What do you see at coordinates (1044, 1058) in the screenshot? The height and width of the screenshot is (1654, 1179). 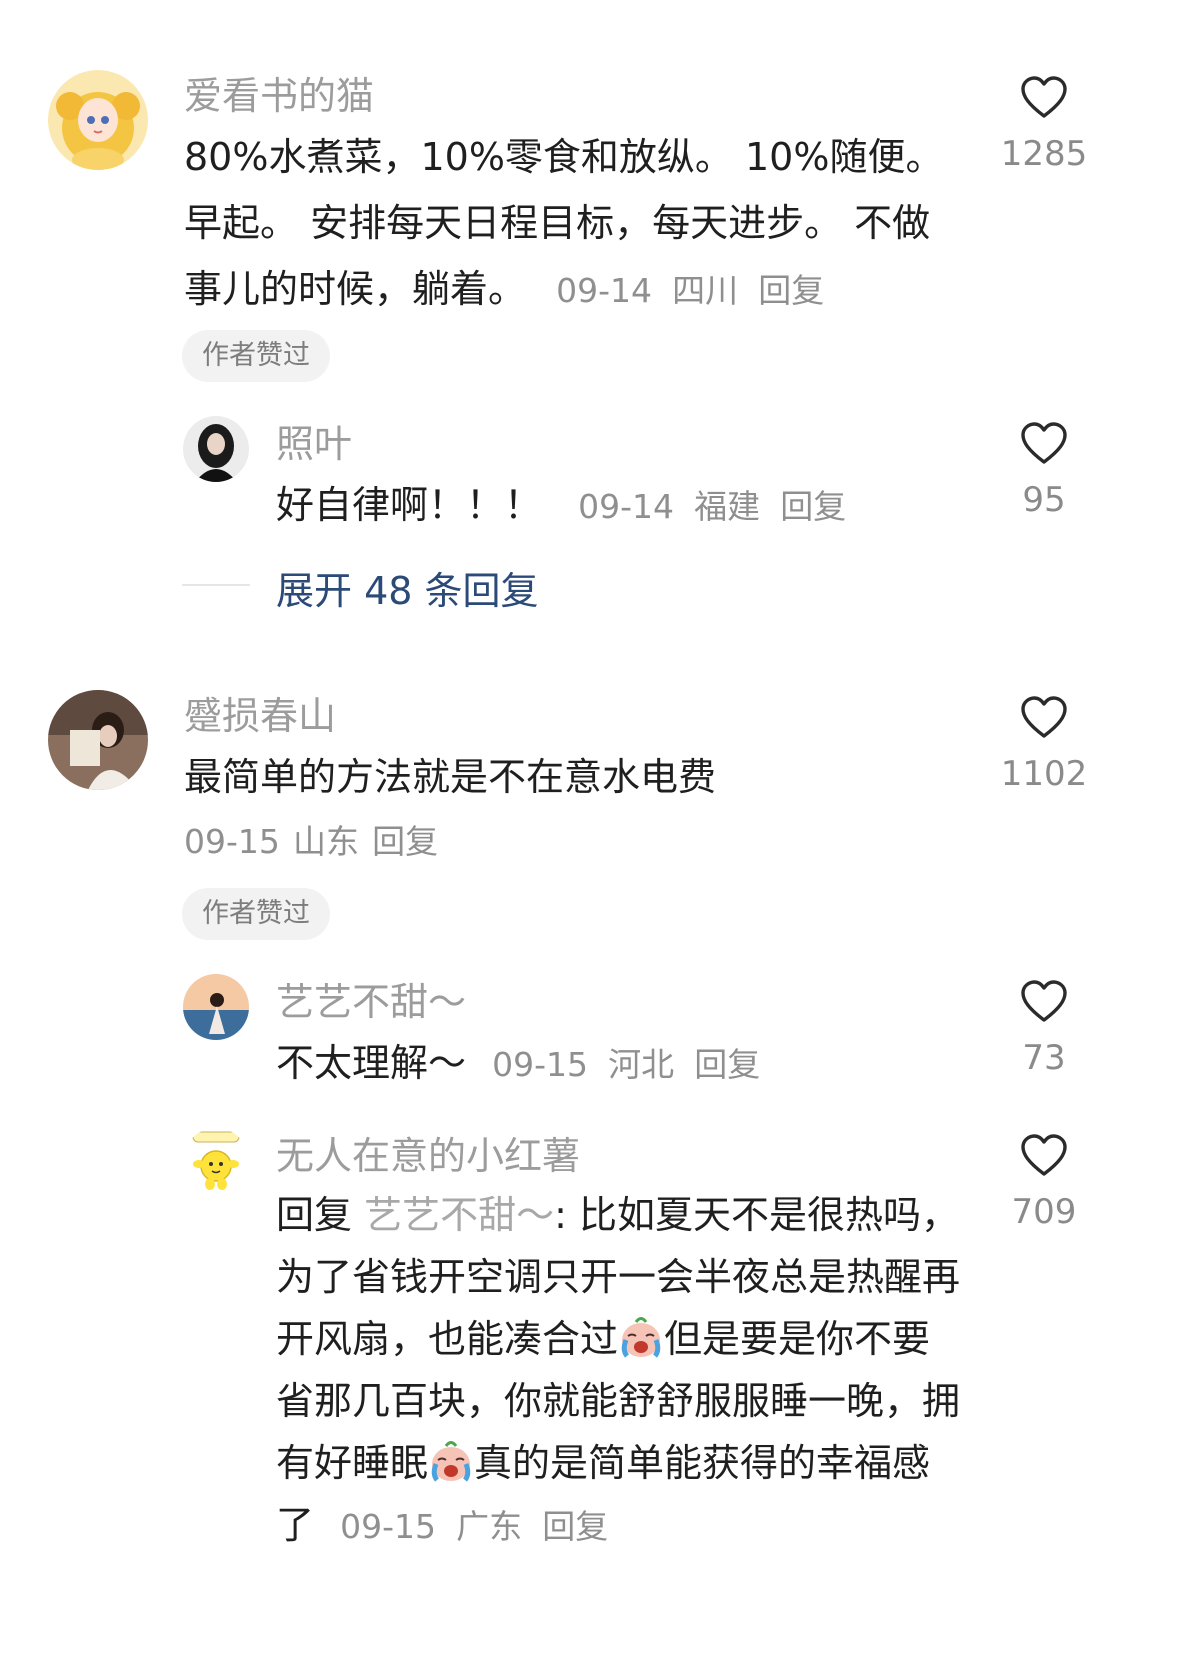 I see `like-count: 73` at bounding box center [1044, 1058].